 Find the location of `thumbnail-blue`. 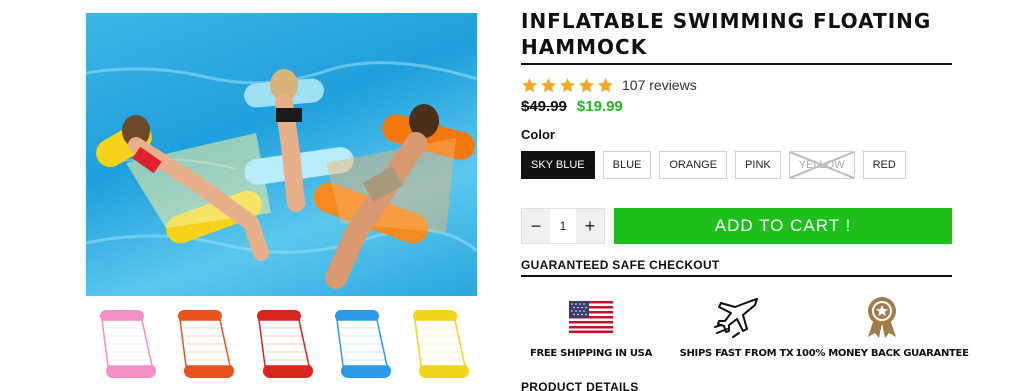

thumbnail-blue is located at coordinates (360, 345).